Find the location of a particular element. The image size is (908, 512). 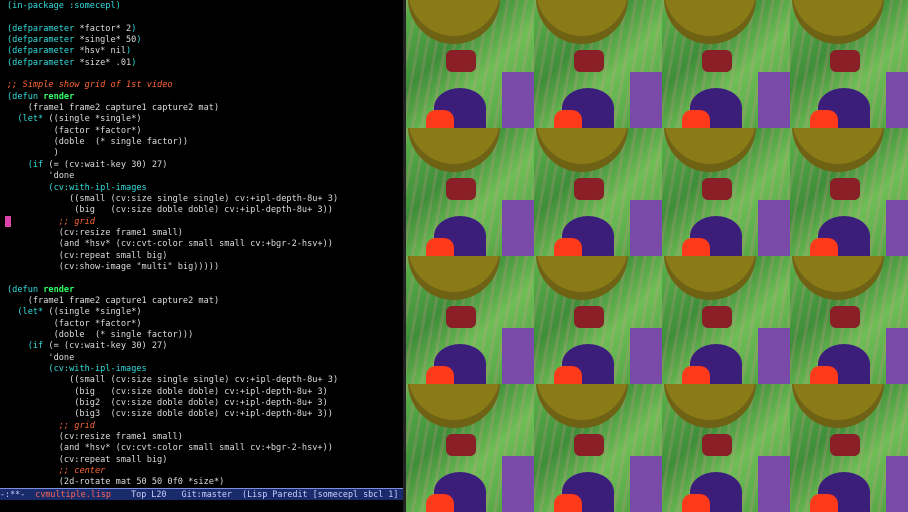

code-token: (let* is located at coordinates (33, 119).